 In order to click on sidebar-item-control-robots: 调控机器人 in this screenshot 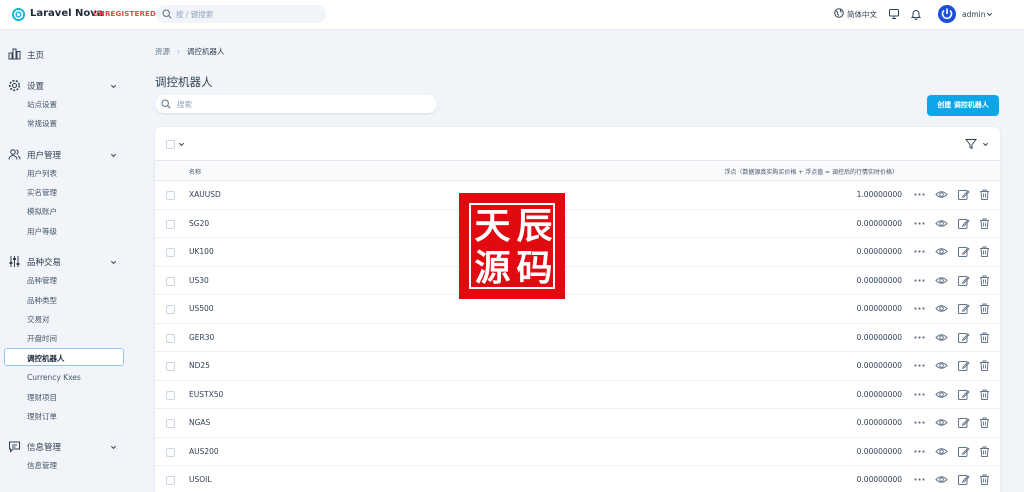, I will do `click(64, 357)`.